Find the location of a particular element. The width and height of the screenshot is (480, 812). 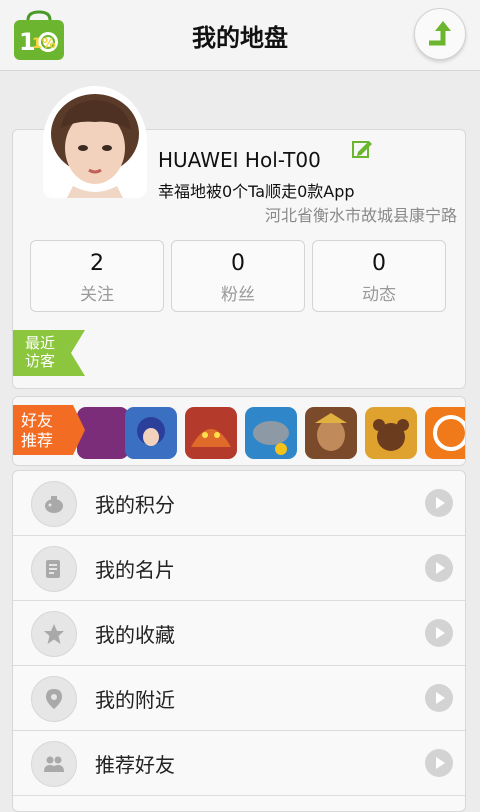

edit-icon is located at coordinates (362, 151).